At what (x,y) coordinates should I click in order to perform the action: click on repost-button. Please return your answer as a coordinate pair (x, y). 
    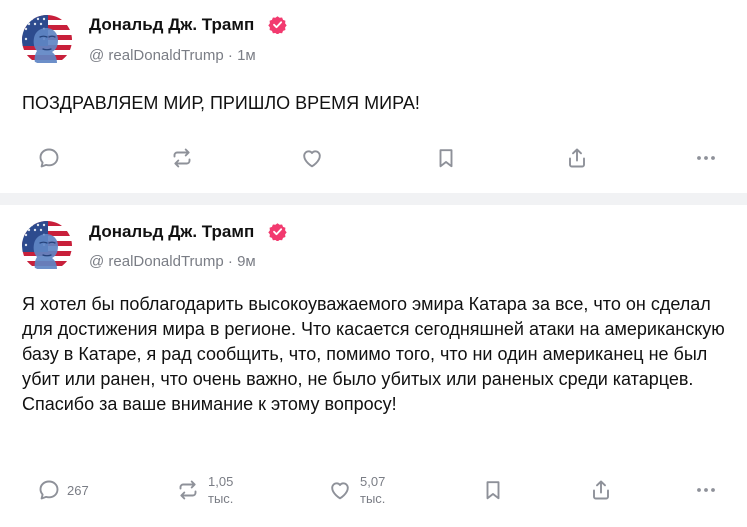
    Looking at the image, I should click on (182, 158).